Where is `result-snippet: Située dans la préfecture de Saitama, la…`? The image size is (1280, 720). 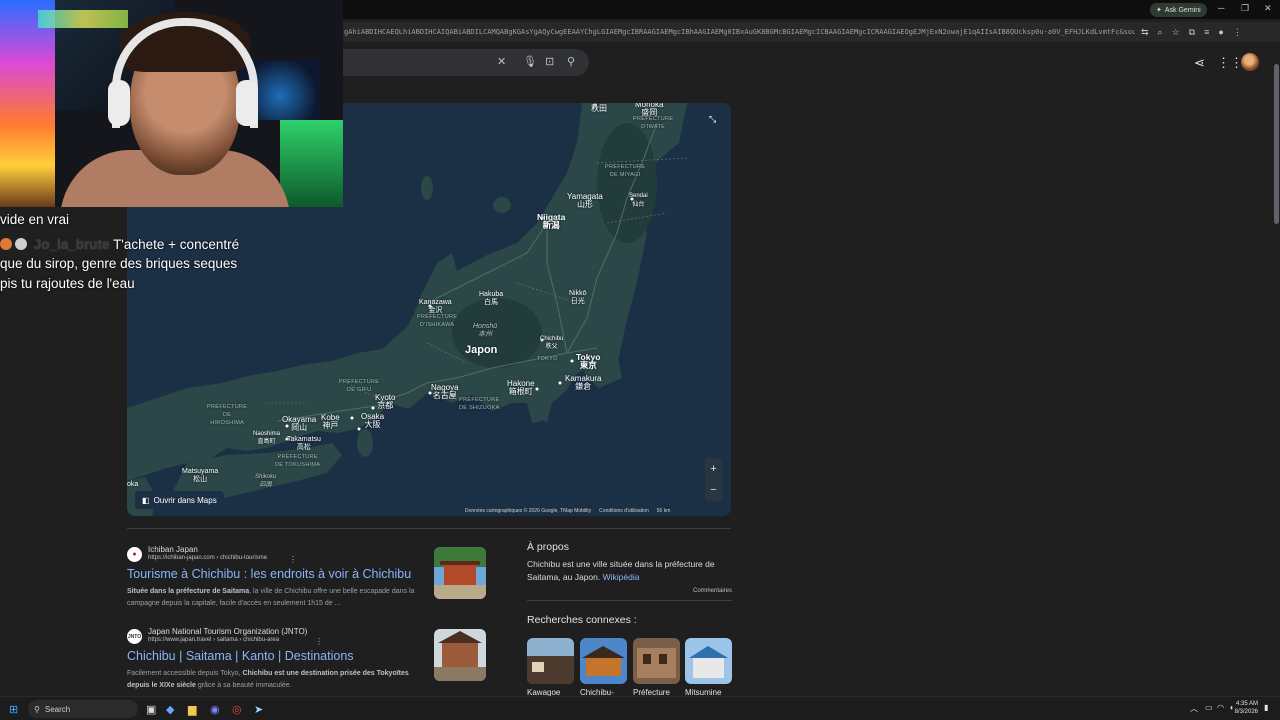 result-snippet: Située dans la préfecture de Saitama, la… is located at coordinates (271, 597).